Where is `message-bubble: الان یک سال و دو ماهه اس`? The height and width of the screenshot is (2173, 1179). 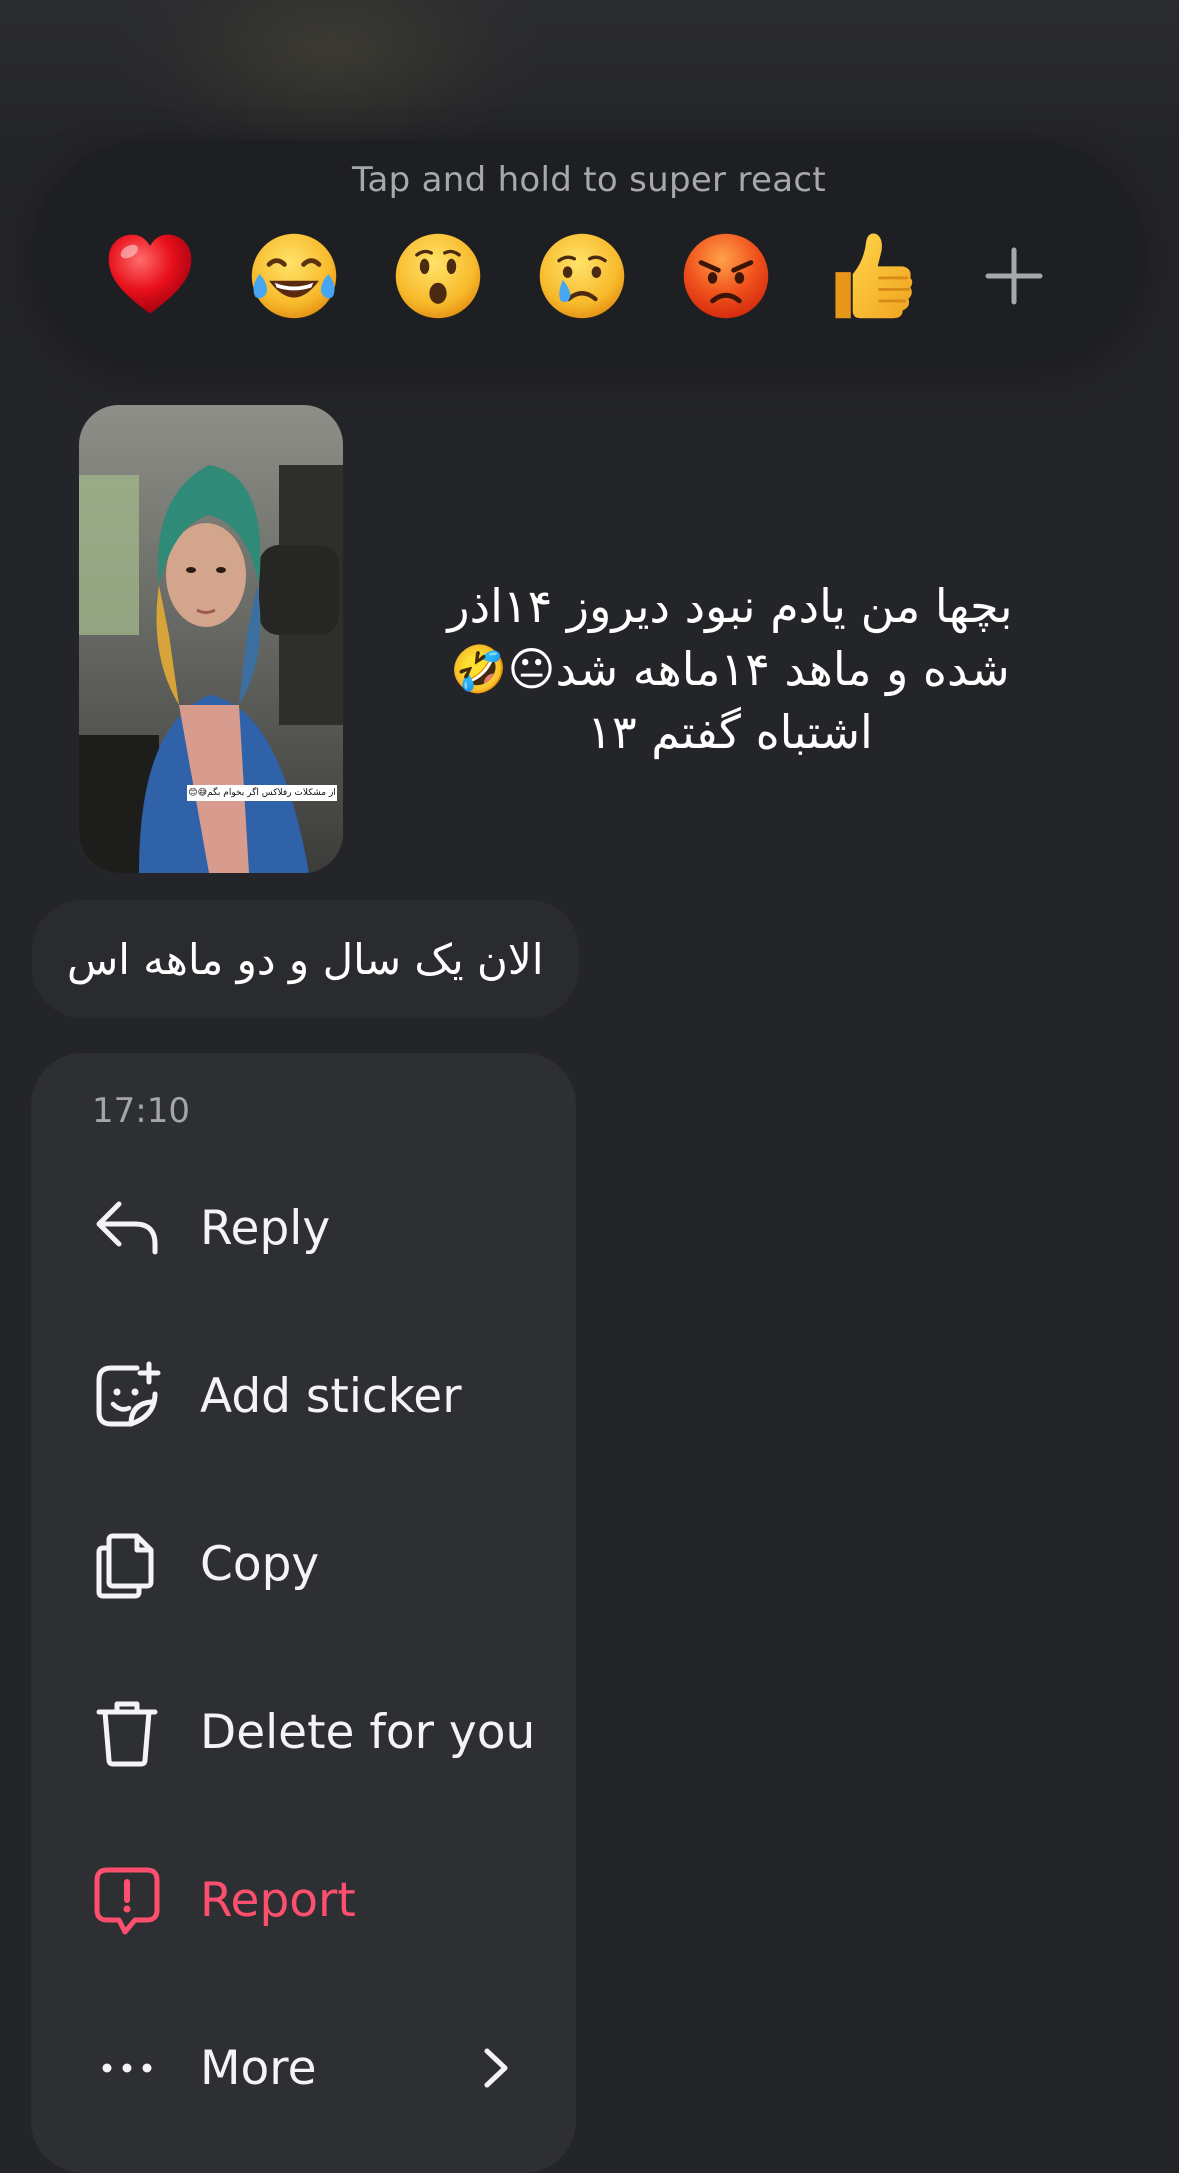
message-bubble: الان یک سال و دو ماهه اس is located at coordinates (305, 959).